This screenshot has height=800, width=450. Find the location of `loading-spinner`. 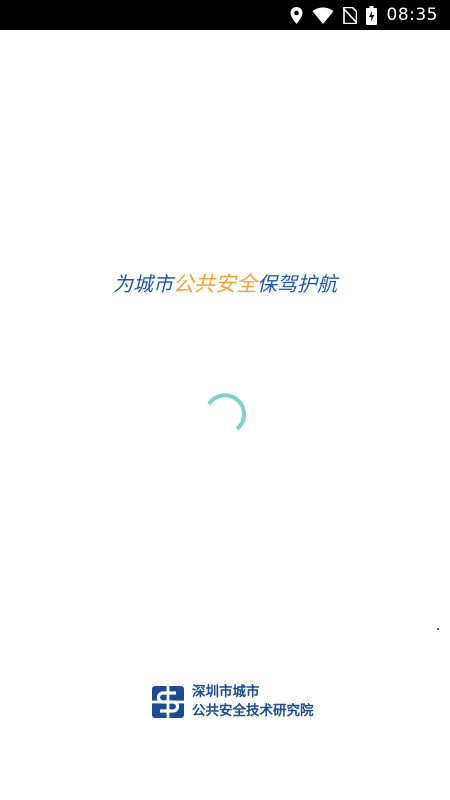

loading-spinner is located at coordinates (225, 415).